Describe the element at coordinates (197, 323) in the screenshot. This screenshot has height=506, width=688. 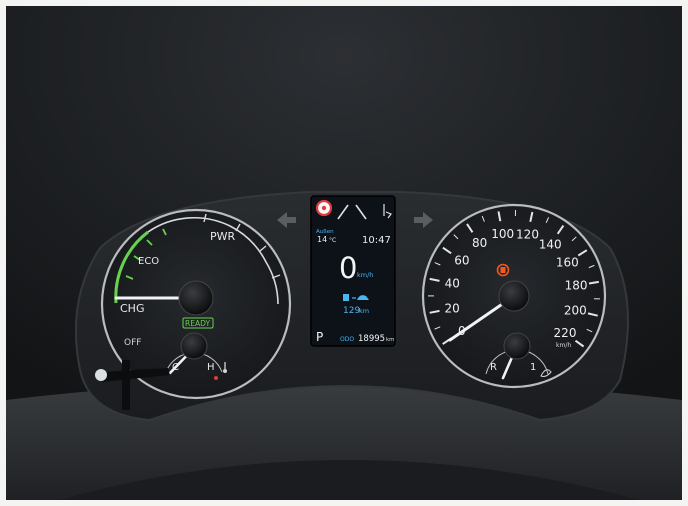
I see `ready-label: READY` at that location.